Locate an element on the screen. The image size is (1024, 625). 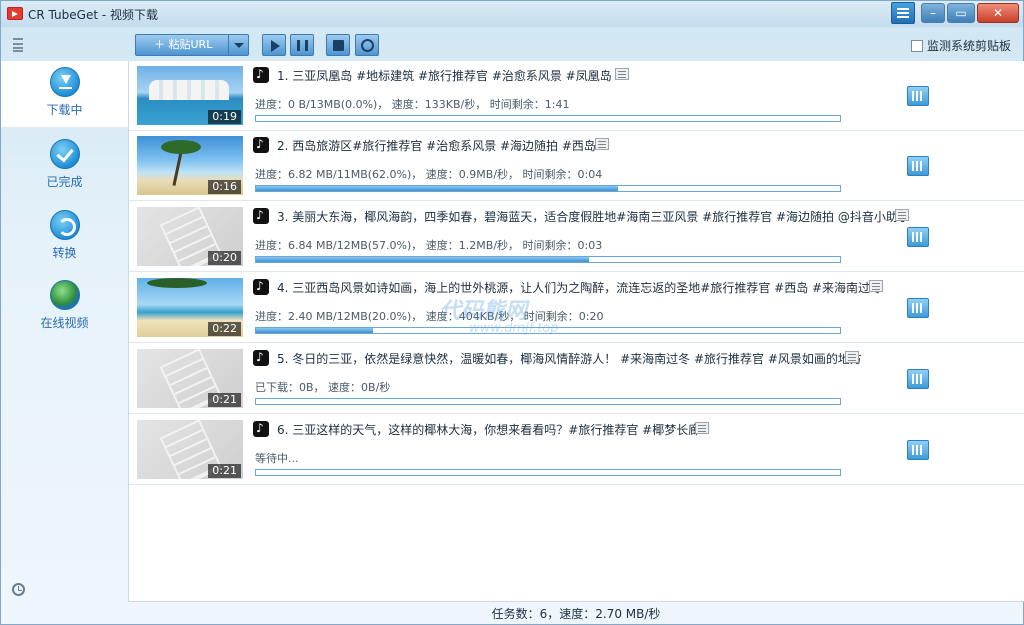
pause-all-button is located at coordinates (302, 45).